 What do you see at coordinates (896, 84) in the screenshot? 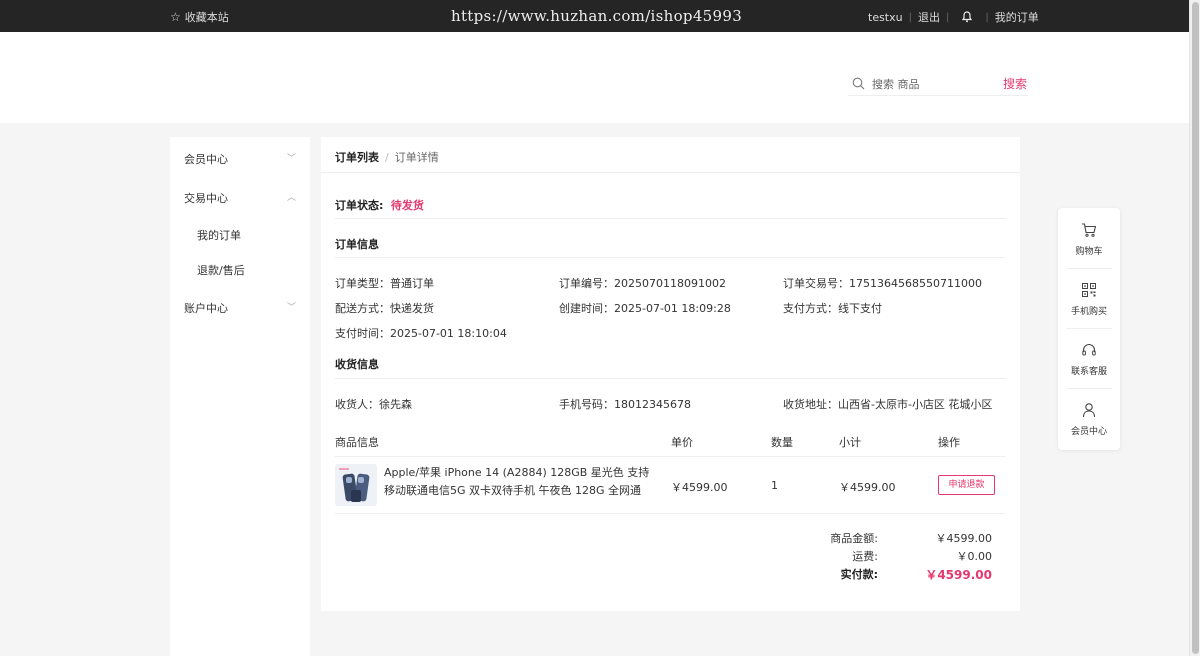
I see `search-input: 搜索 商品` at bounding box center [896, 84].